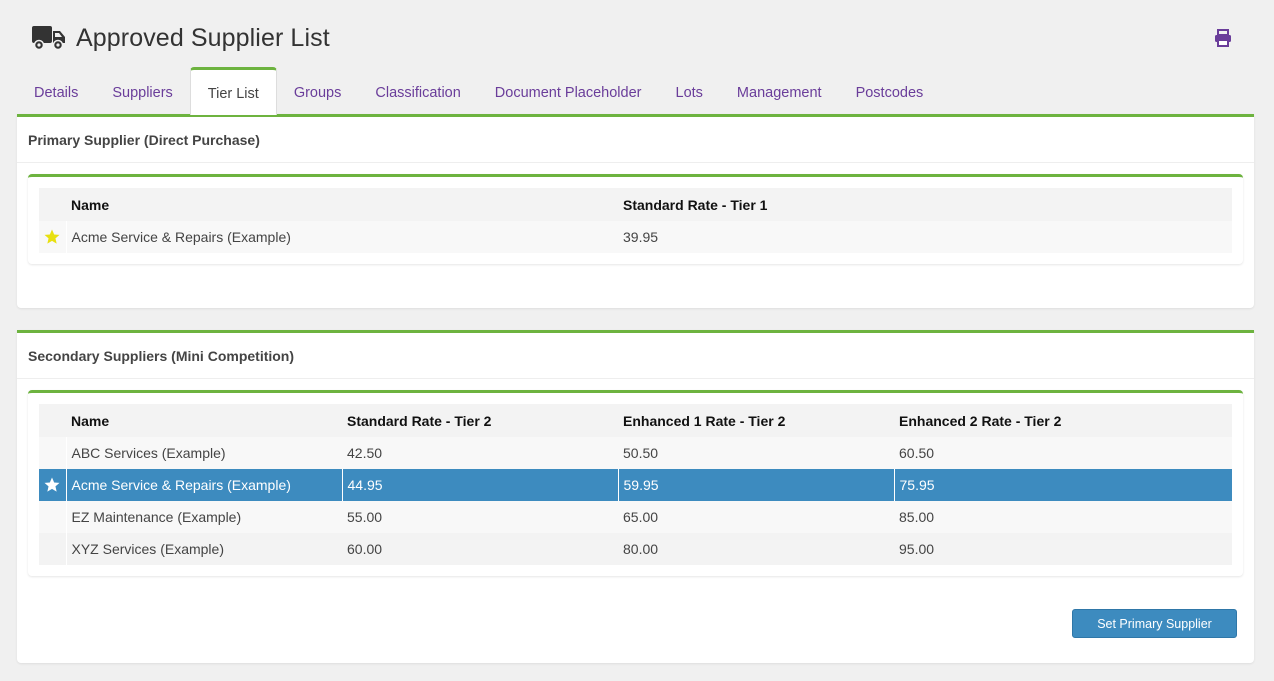 The image size is (1274, 681). What do you see at coordinates (689, 92) in the screenshot?
I see `tab-lots: Lots` at bounding box center [689, 92].